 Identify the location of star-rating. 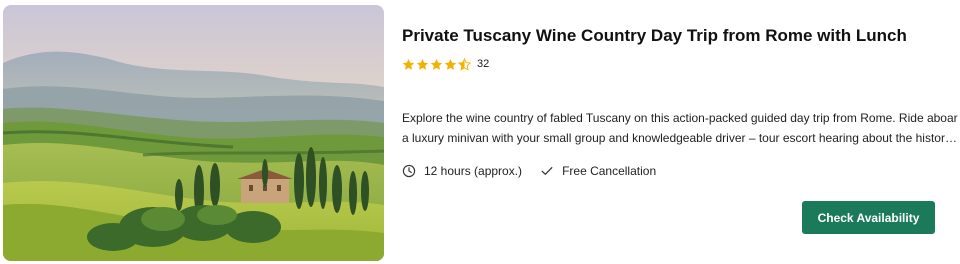
(437, 64).